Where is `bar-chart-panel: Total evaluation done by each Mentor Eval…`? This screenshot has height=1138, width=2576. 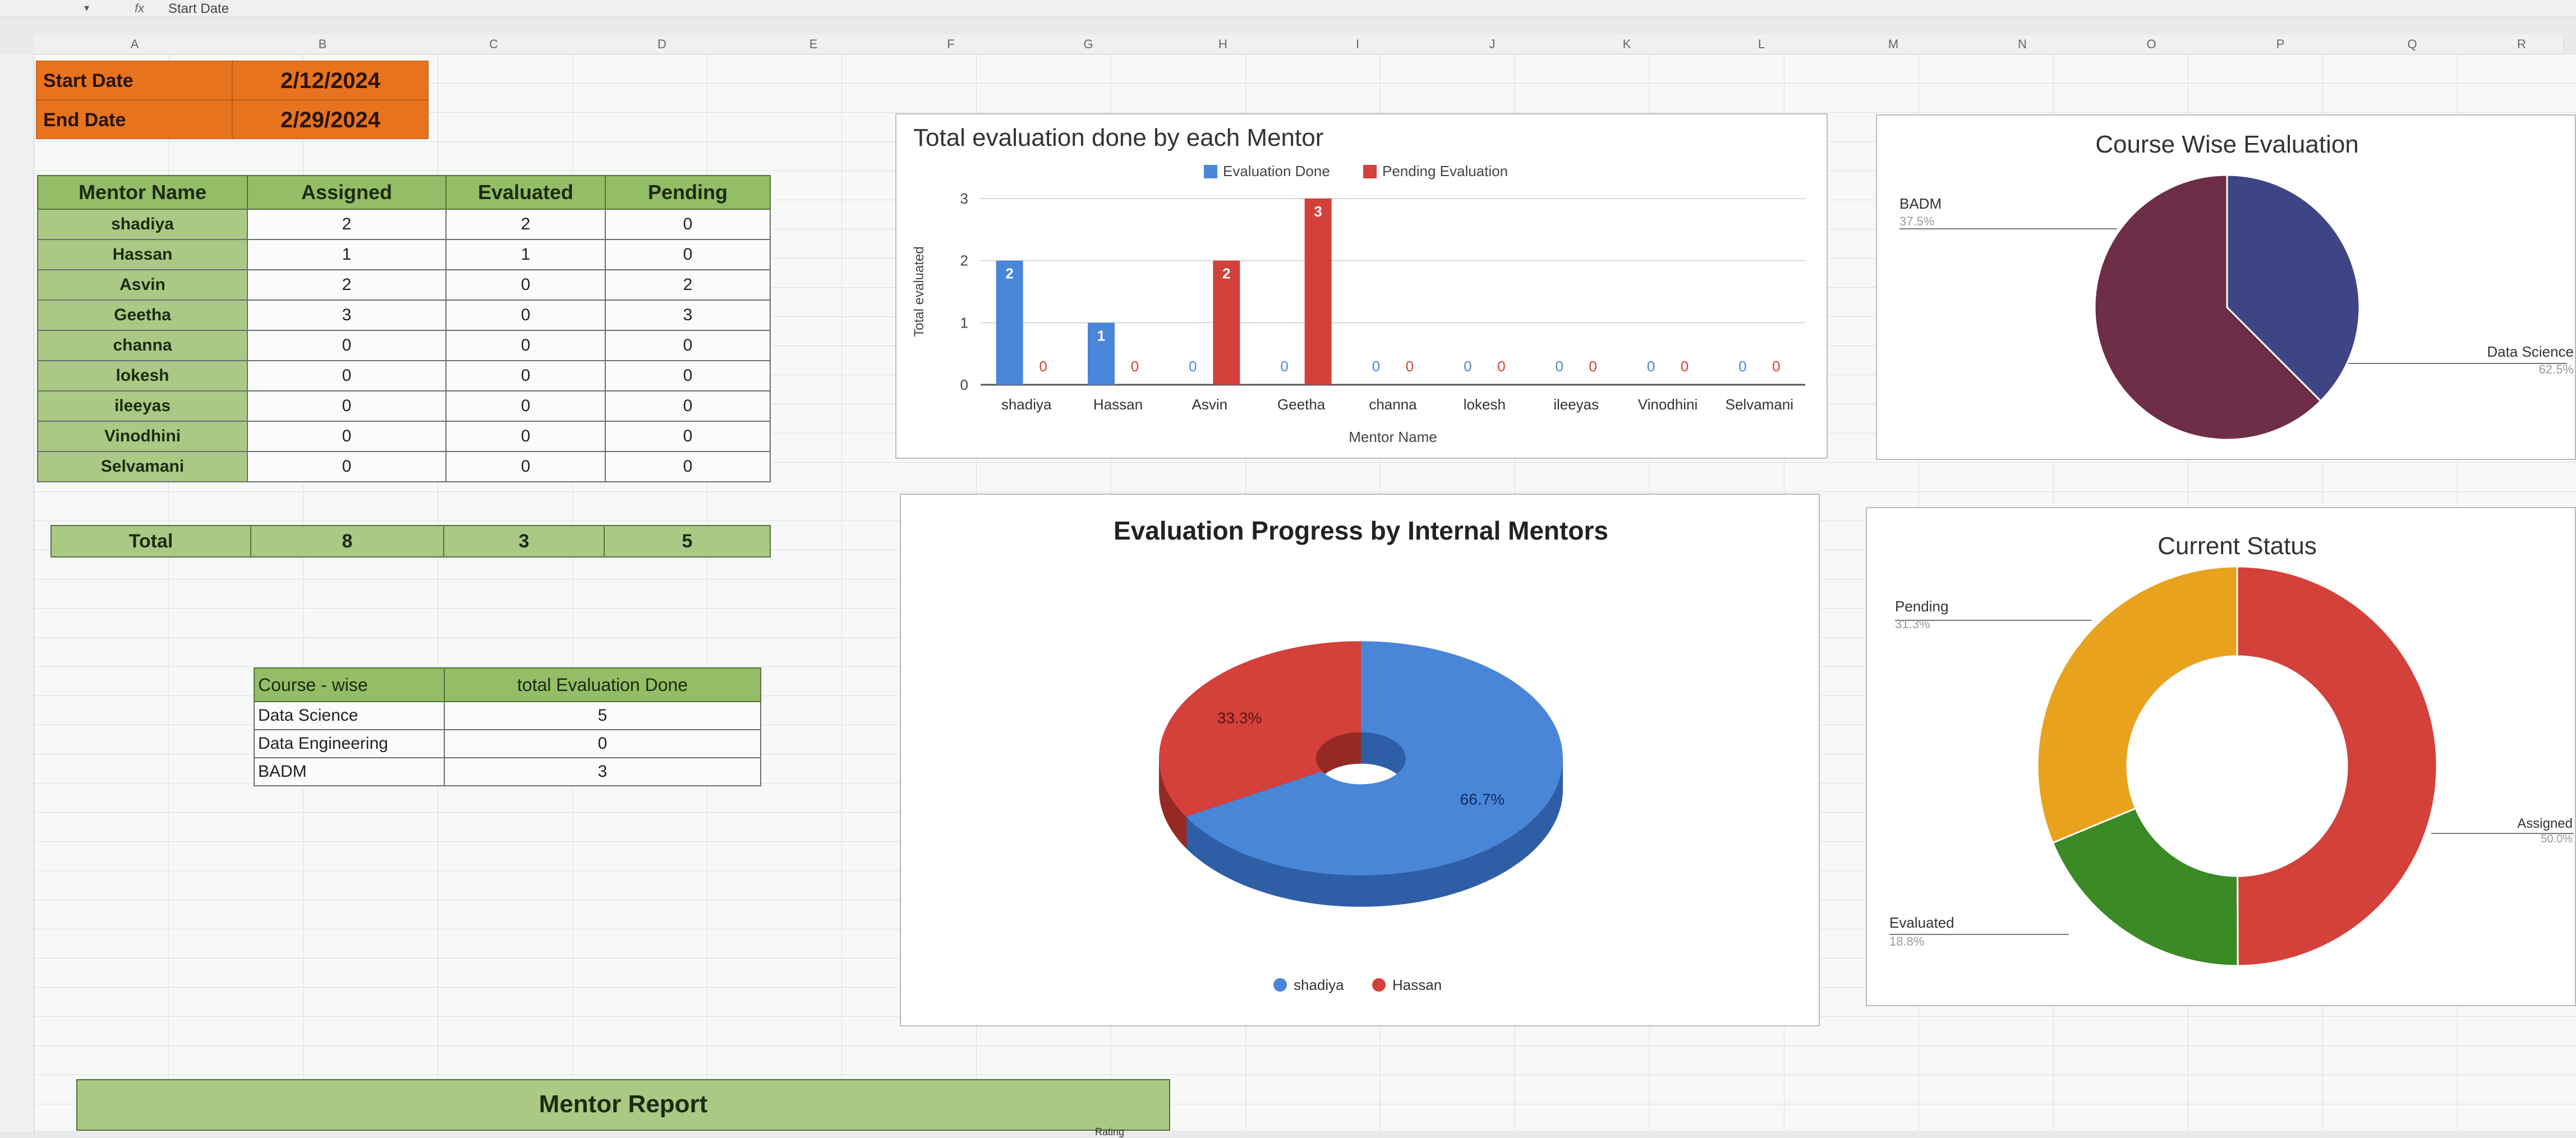 bar-chart-panel: Total evaluation done by each Mentor Eval… is located at coordinates (1361, 286).